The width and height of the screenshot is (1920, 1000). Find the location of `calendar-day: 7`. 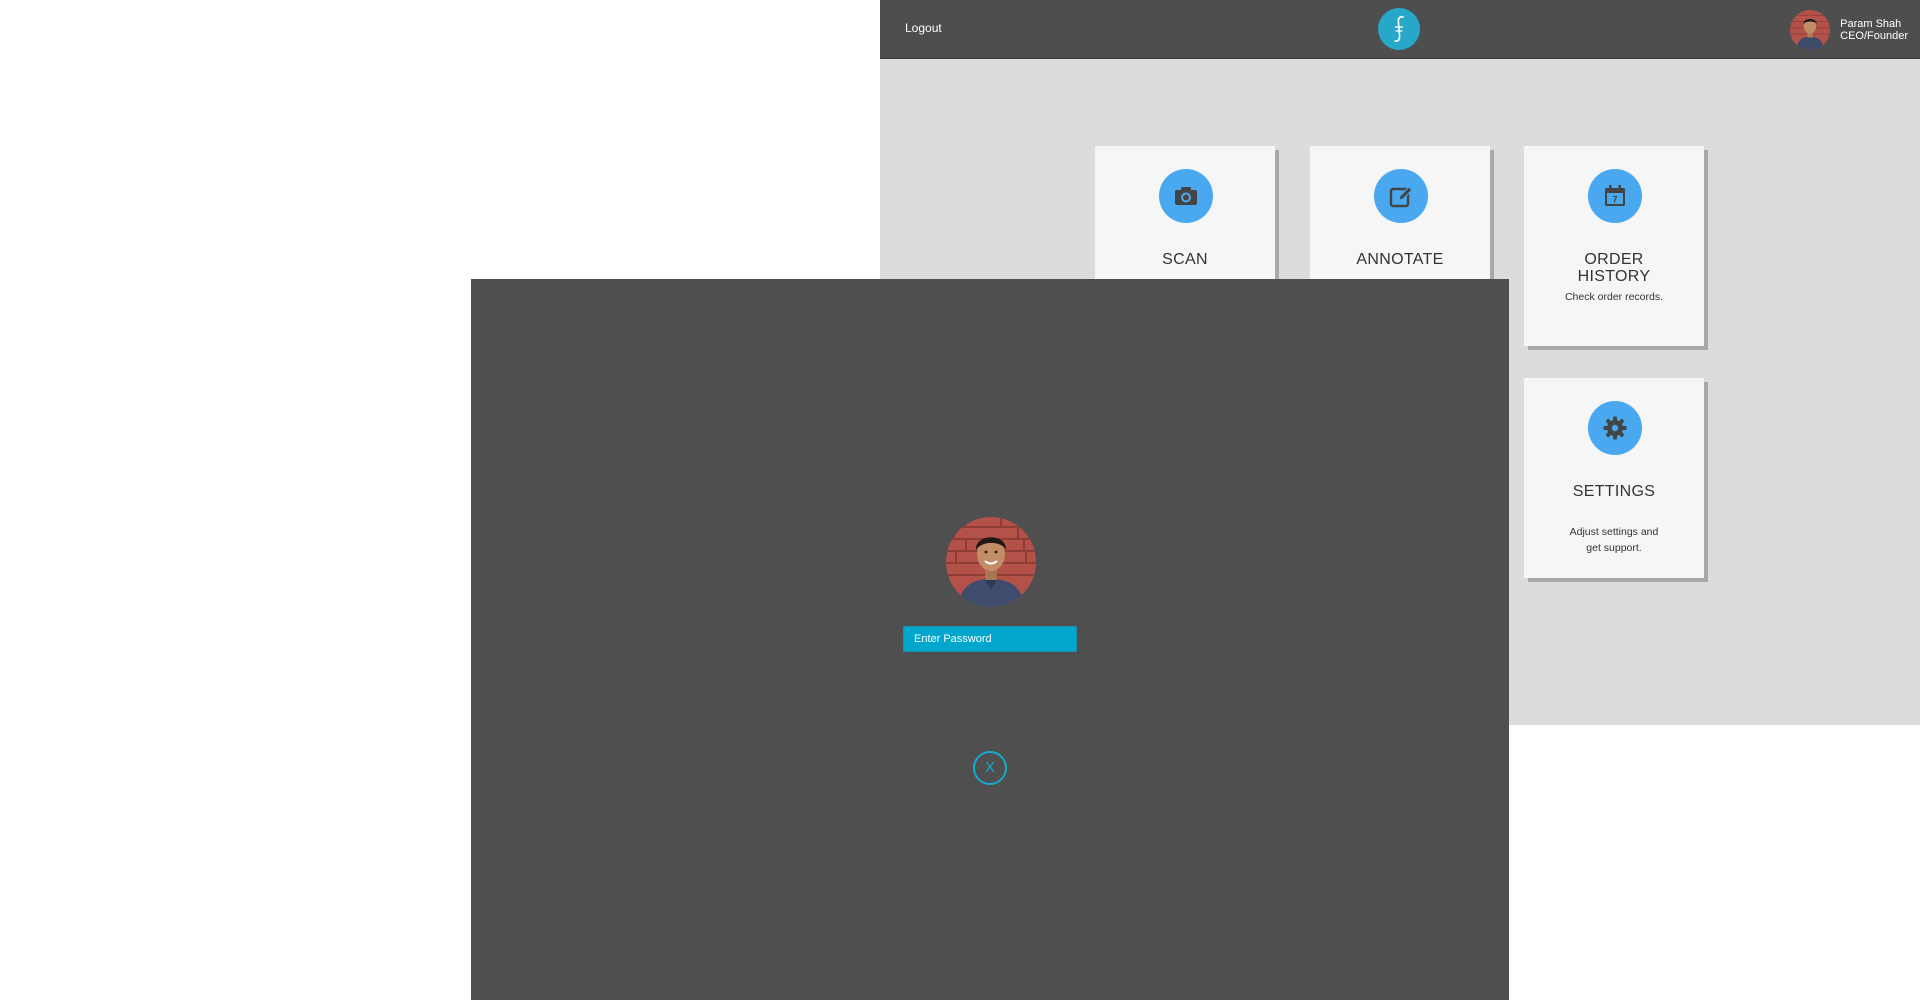

calendar-day: 7 is located at coordinates (1614, 200).